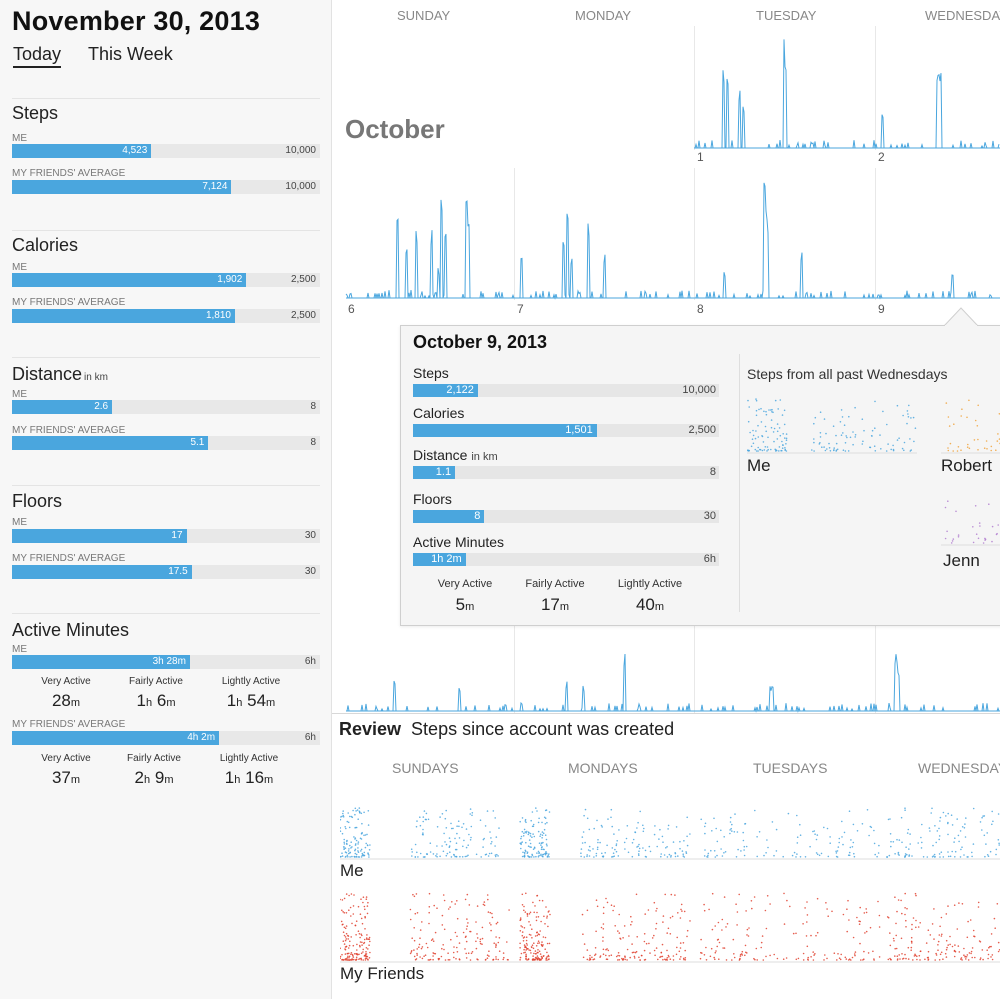 The image size is (1000, 999). What do you see at coordinates (434, 472) in the screenshot?
I see `popup-distance-fill: 1.1` at bounding box center [434, 472].